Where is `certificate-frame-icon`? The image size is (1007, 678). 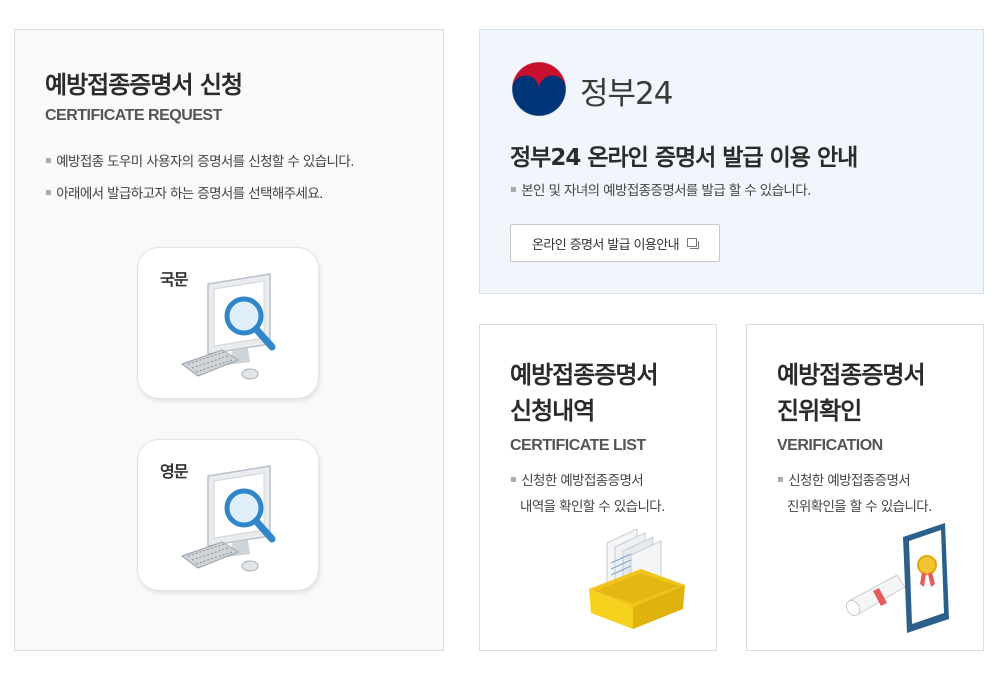
certificate-frame-icon is located at coordinates (897, 578).